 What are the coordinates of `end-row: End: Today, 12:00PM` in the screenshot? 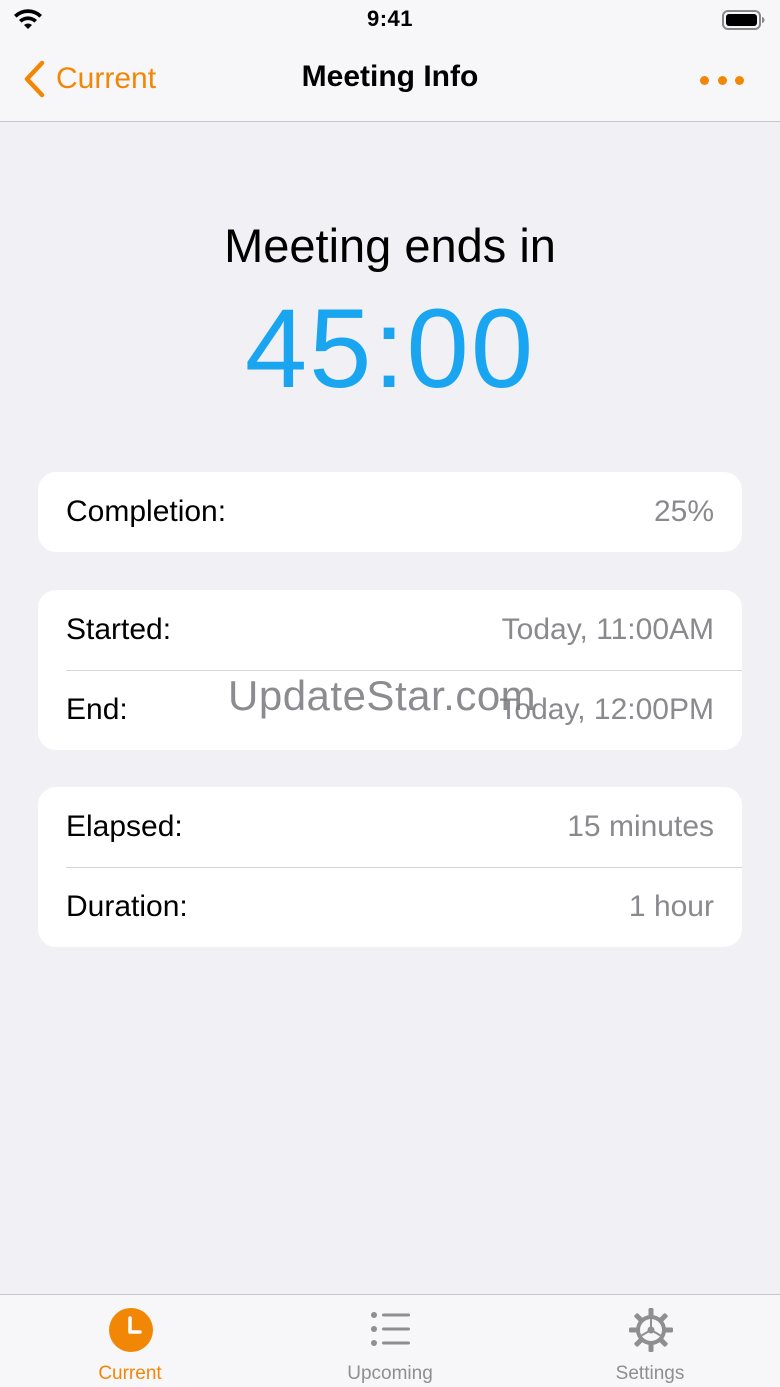 It's located at (390, 710).